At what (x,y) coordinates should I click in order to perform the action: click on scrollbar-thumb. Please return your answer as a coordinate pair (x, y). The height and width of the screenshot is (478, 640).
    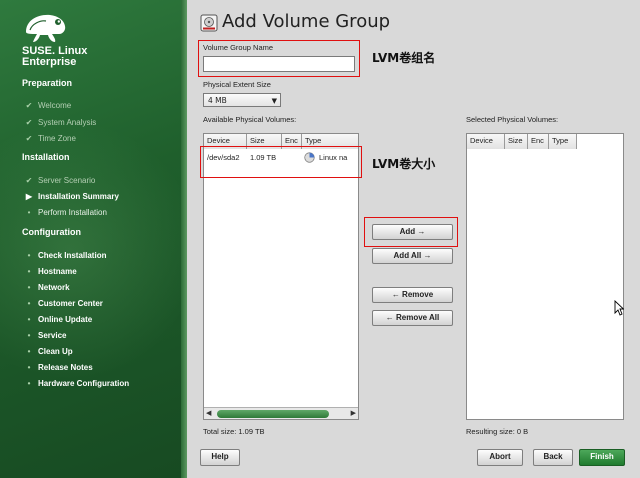
    Looking at the image, I should click on (273, 414).